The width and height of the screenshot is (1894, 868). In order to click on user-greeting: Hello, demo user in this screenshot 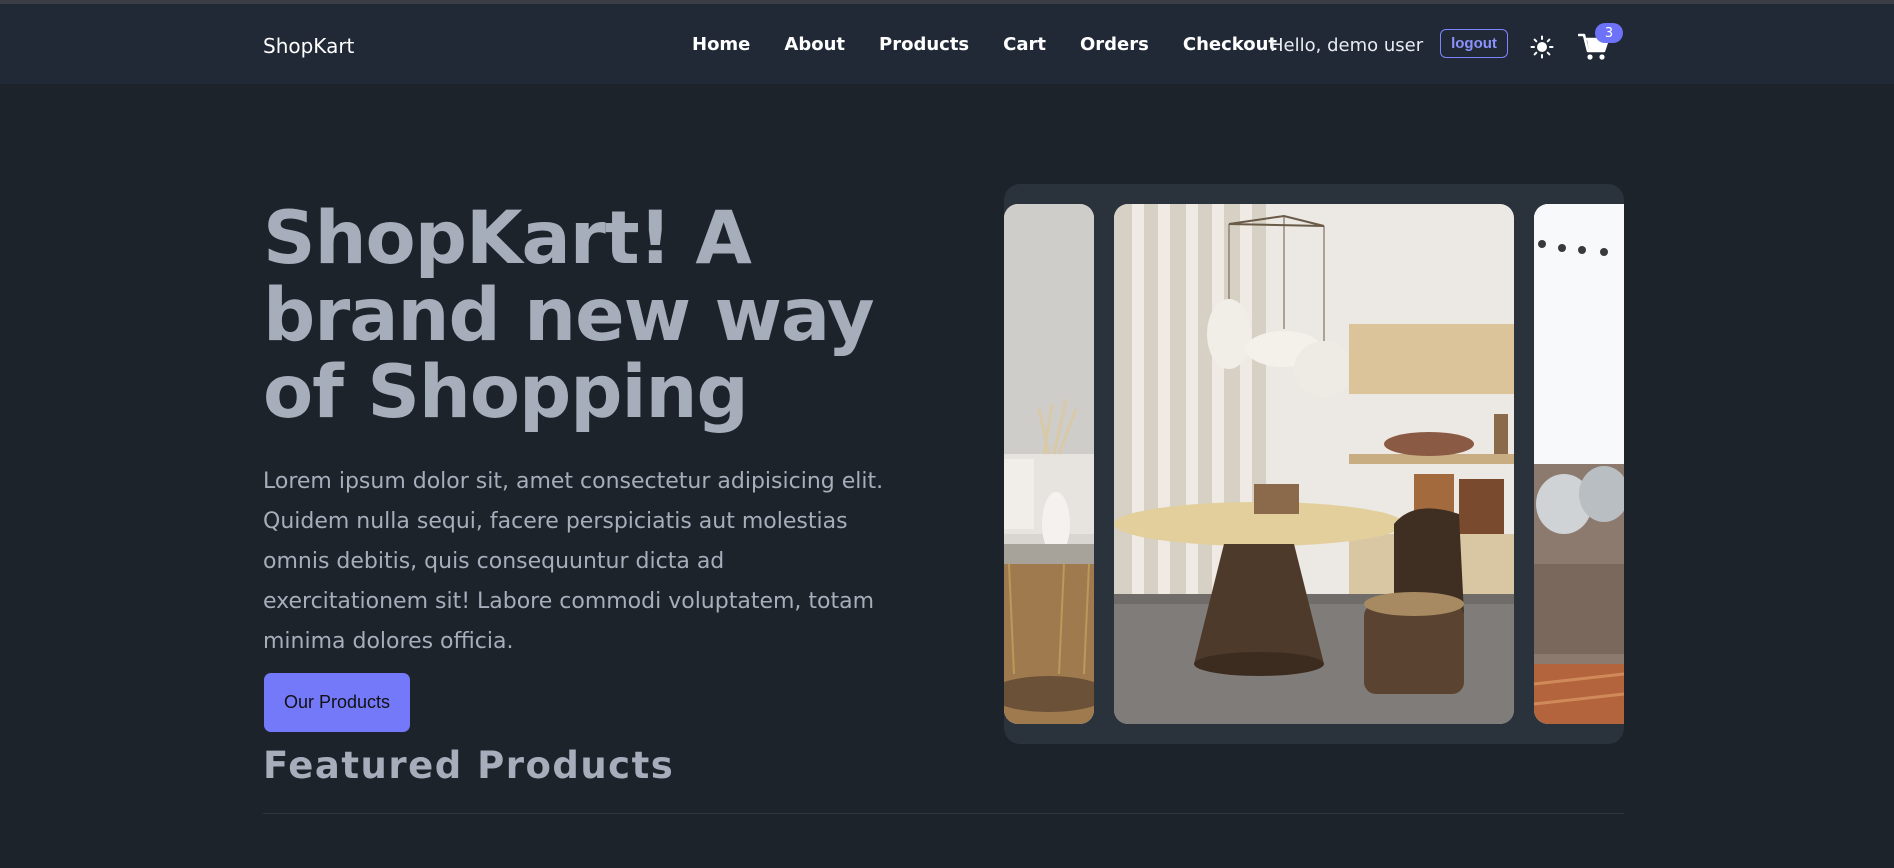, I will do `click(1347, 45)`.